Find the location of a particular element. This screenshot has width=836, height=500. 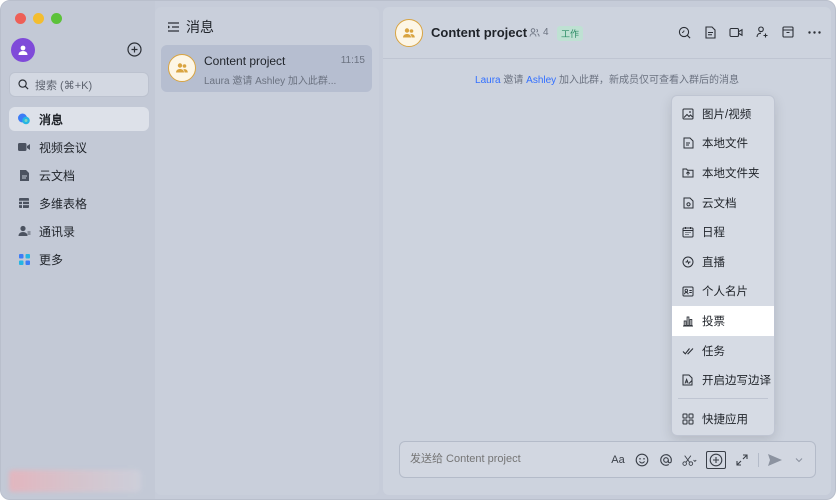

menu-item-translate-as-you-type: 开启边写边译 is located at coordinates (723, 380).